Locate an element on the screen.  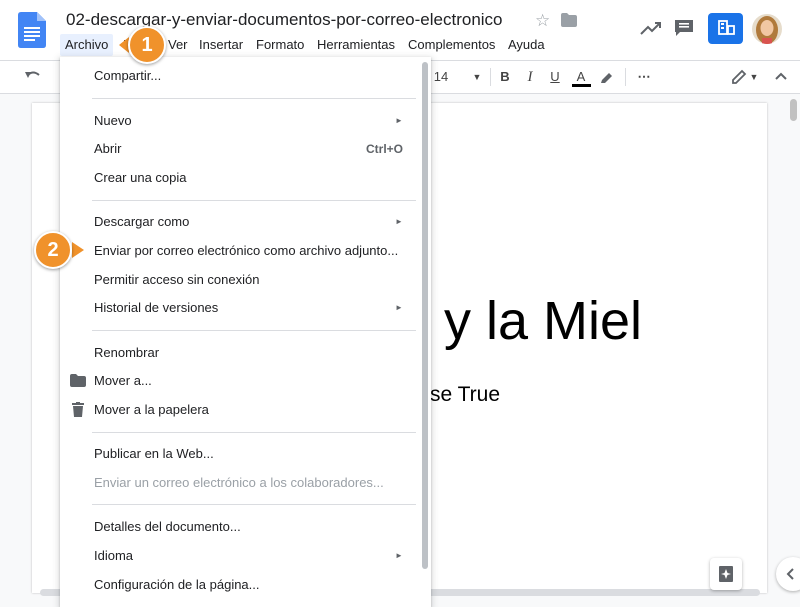
menu-item-nuevo: Nuevo is located at coordinates (113, 121).